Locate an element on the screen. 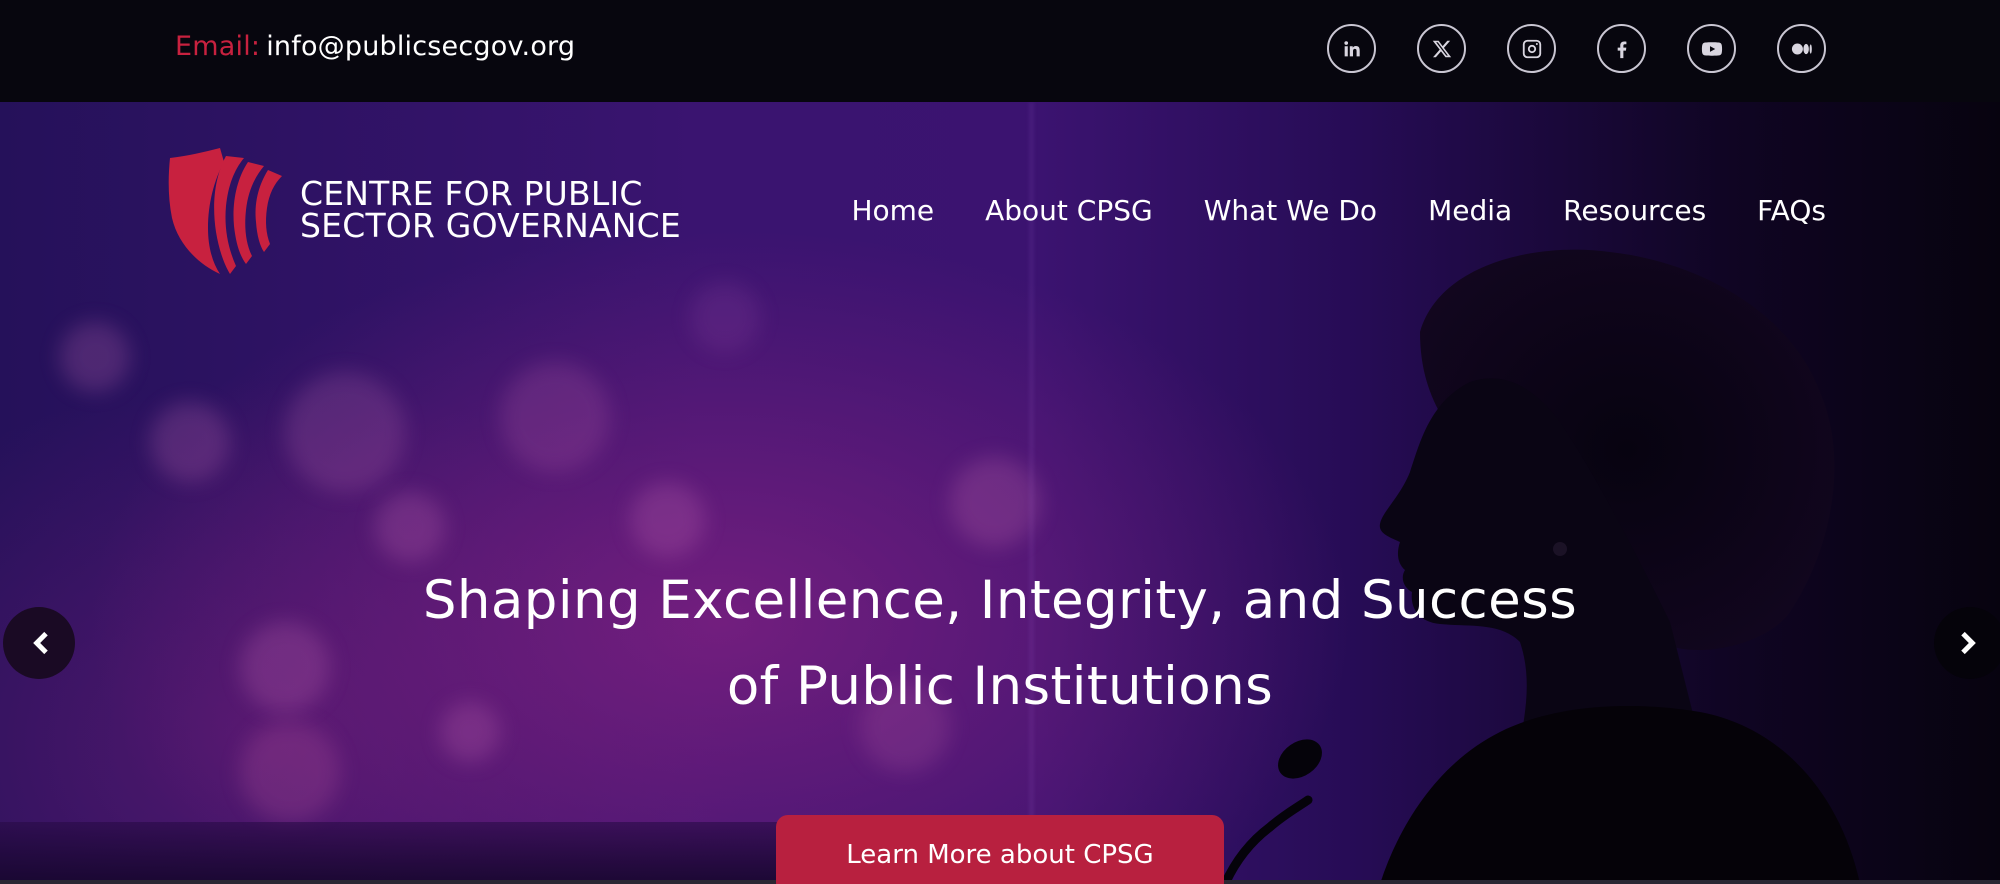 The image size is (2000, 884). site-logo: CENTRE FOR PUBLIC SECTOR GOVERNANCE is located at coordinates (428, 213).